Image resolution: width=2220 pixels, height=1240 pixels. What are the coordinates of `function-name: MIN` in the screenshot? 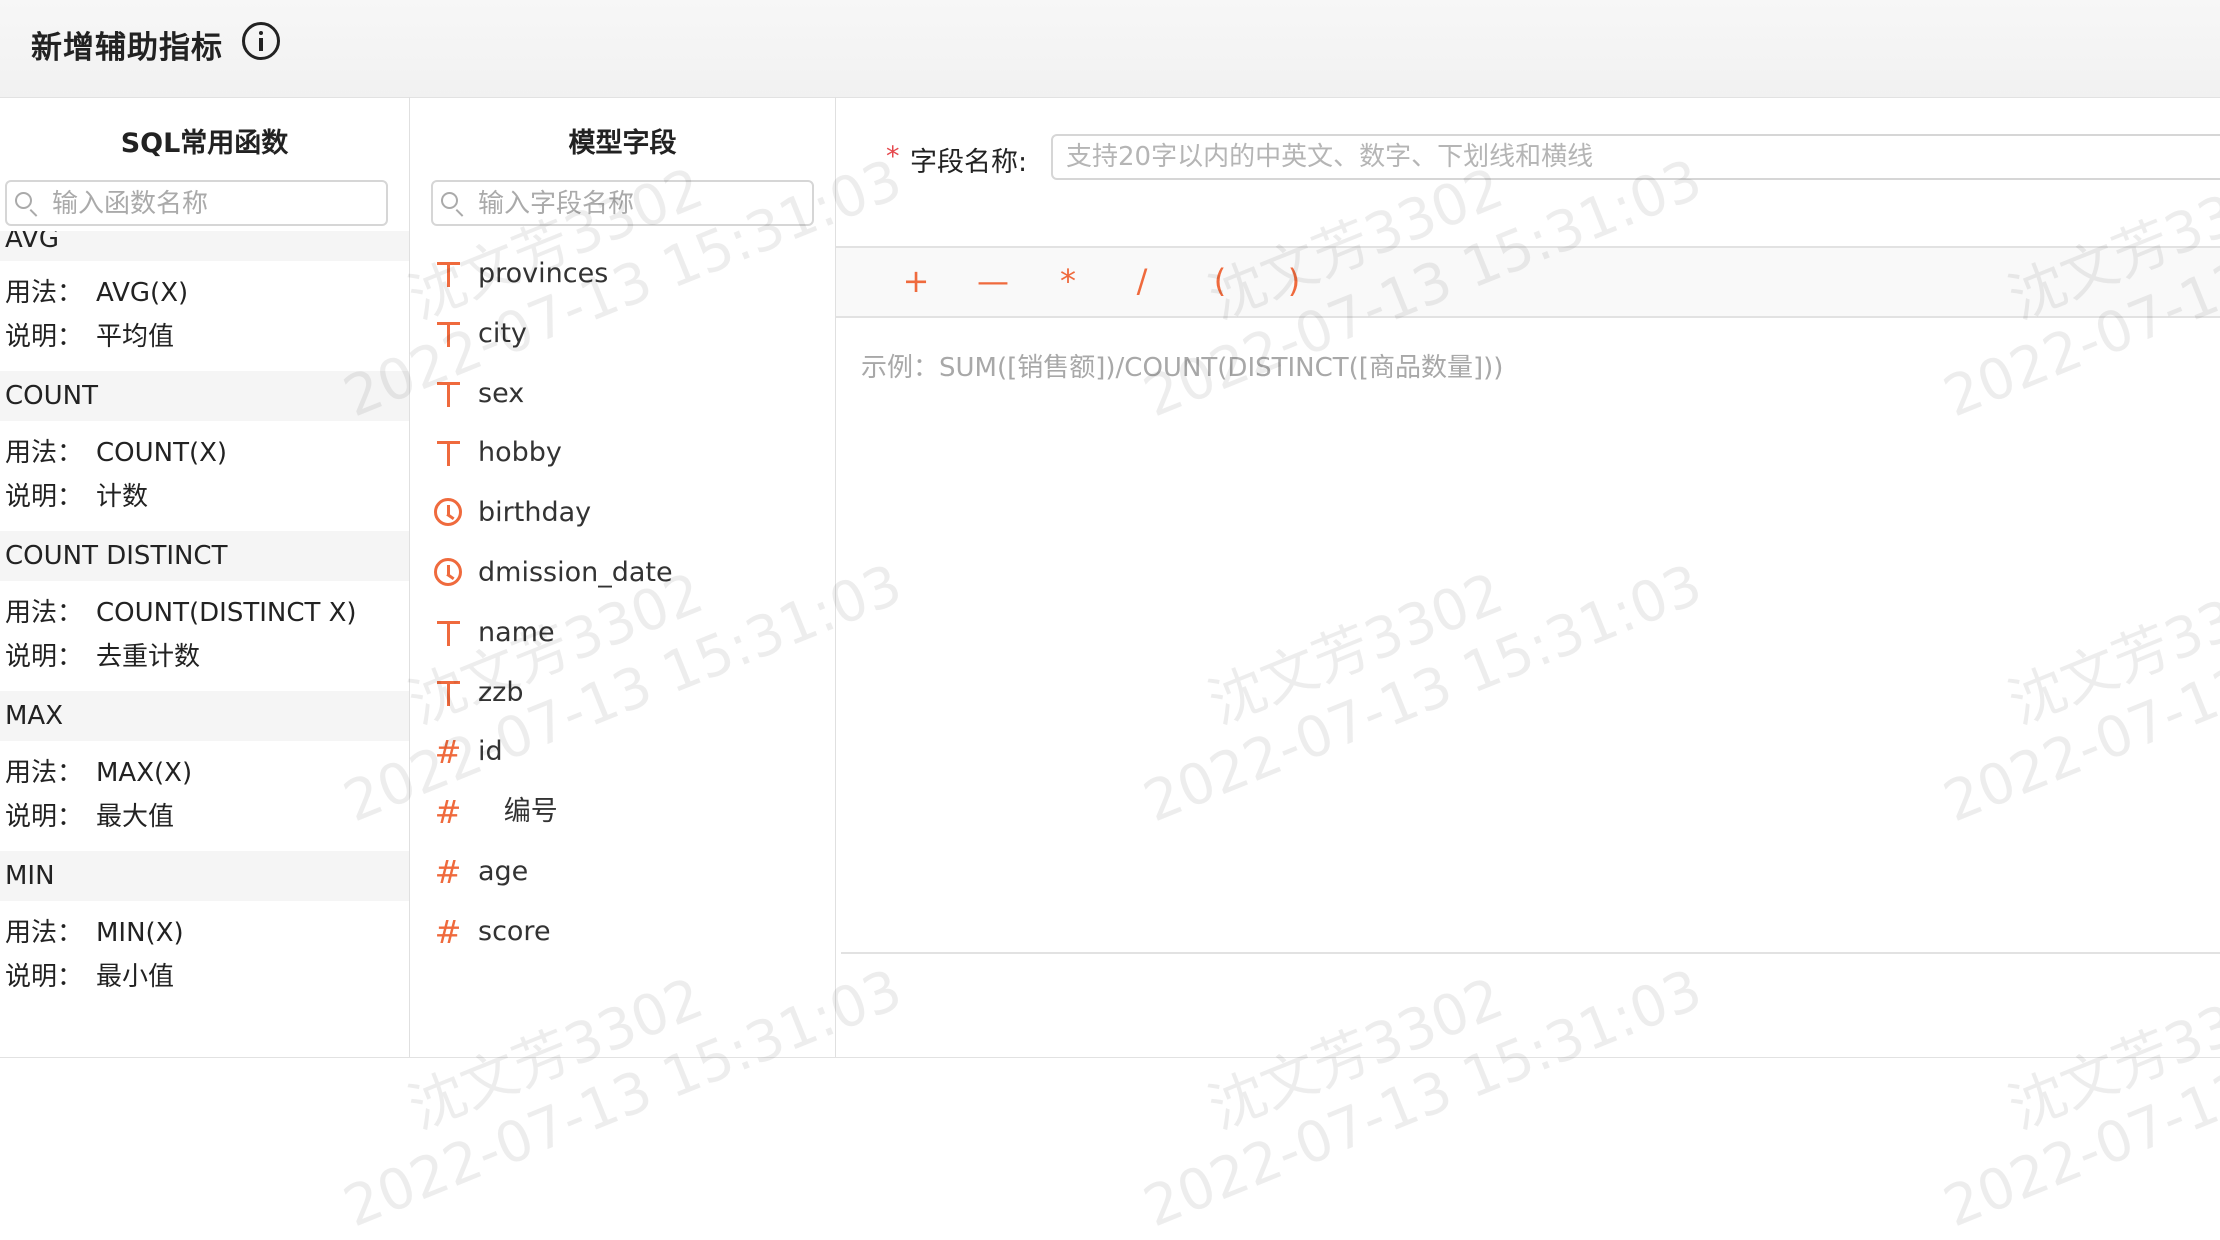 It's located at (204, 876).